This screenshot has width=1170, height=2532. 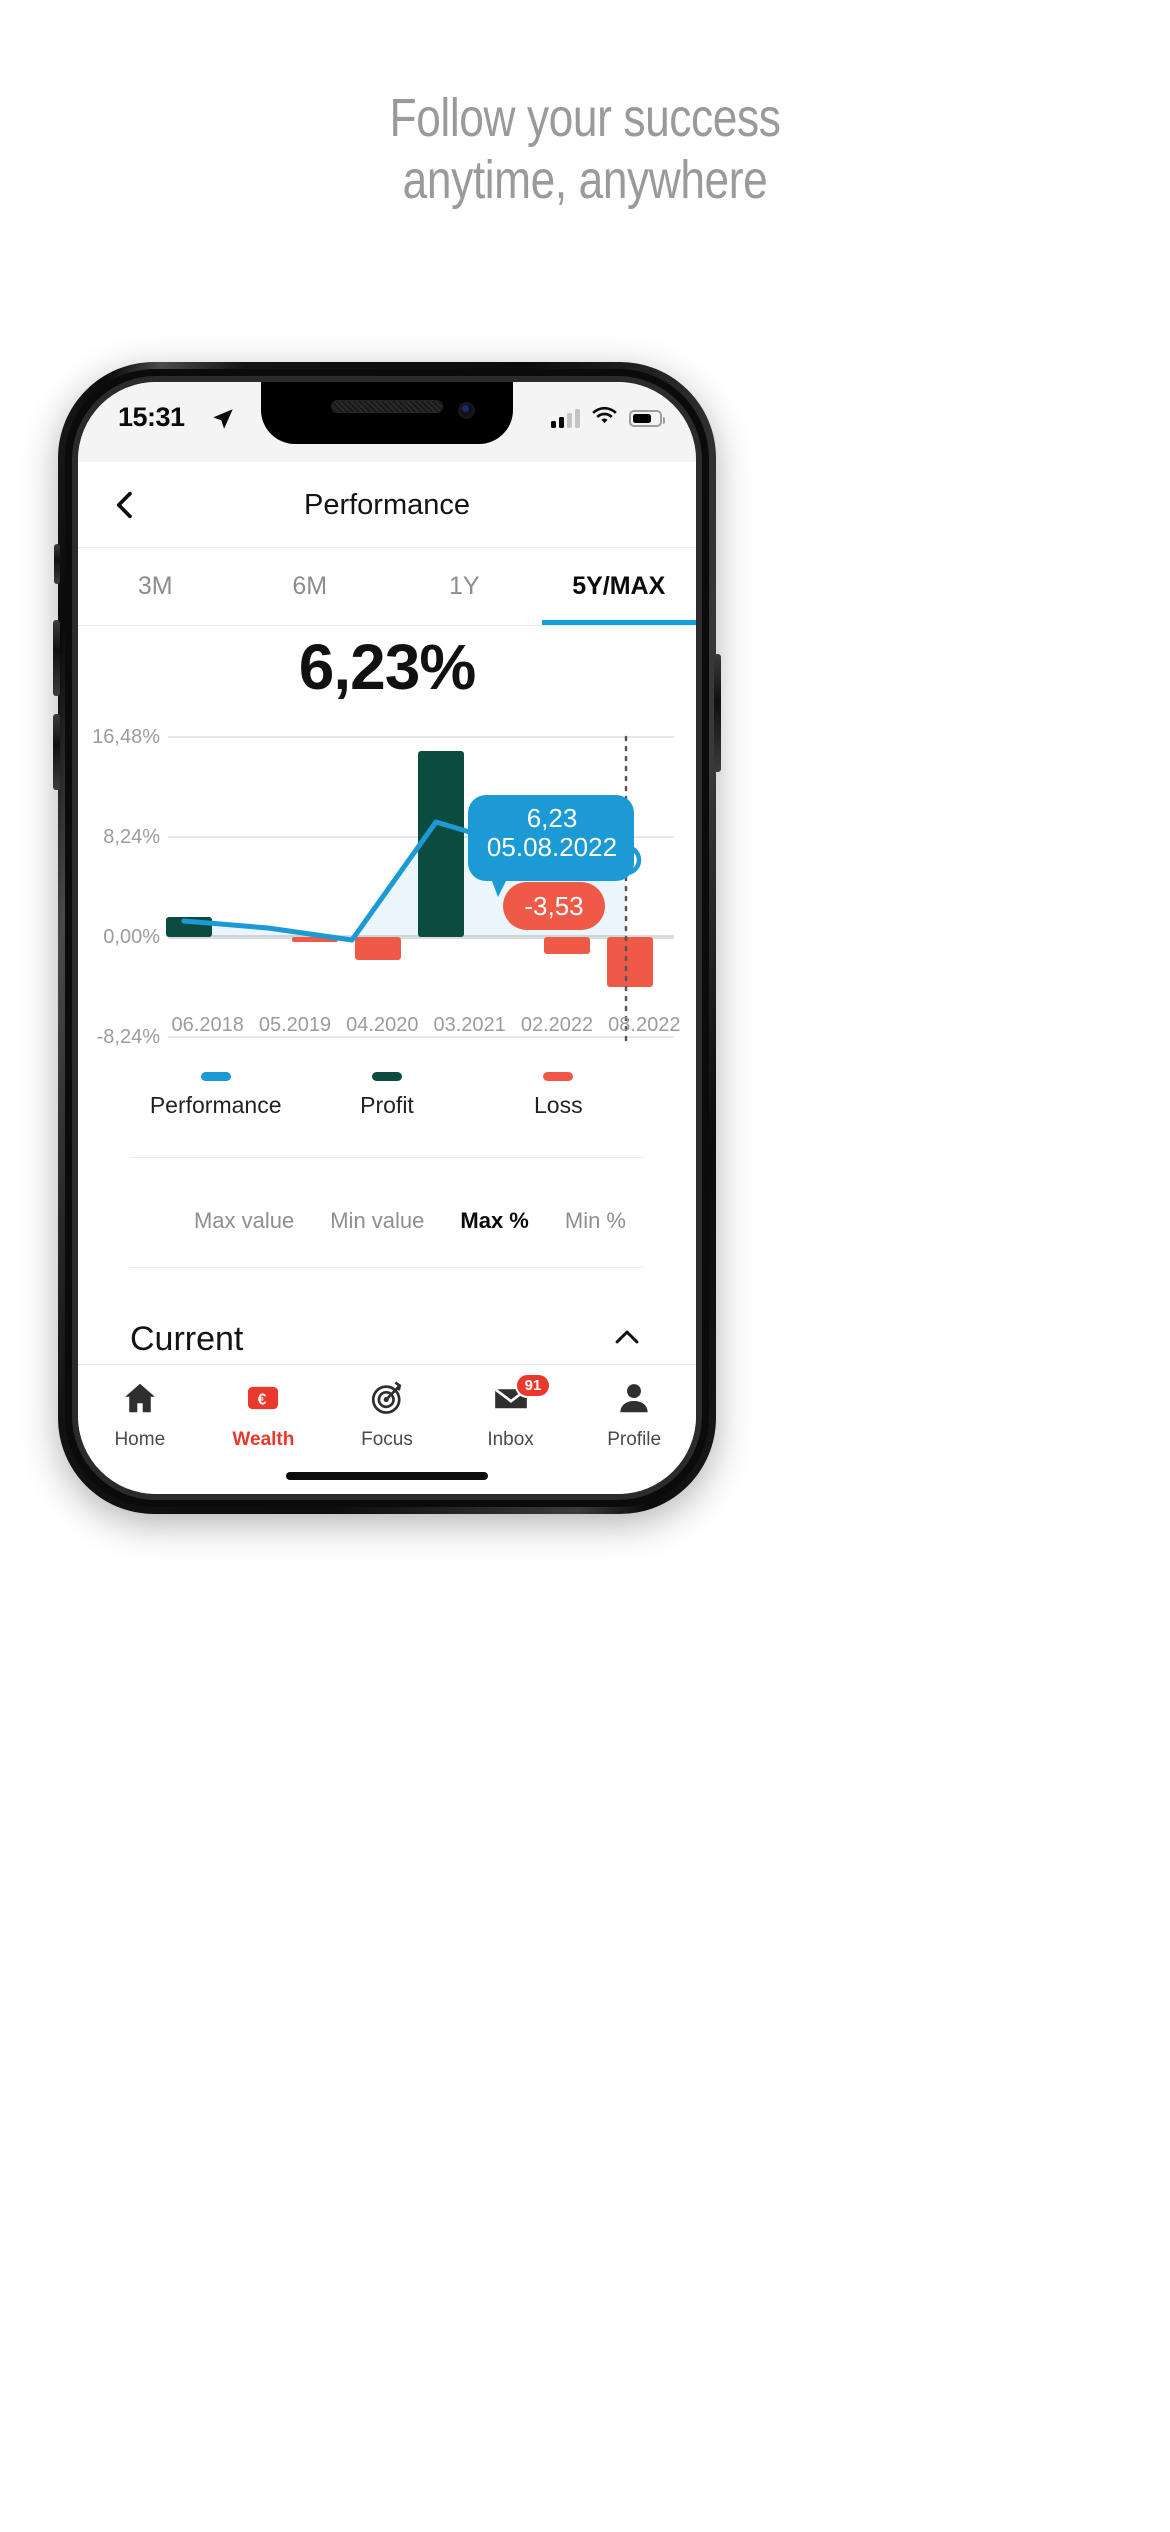 What do you see at coordinates (244, 1221) in the screenshot?
I see `stat-filter-max-value: Max value` at bounding box center [244, 1221].